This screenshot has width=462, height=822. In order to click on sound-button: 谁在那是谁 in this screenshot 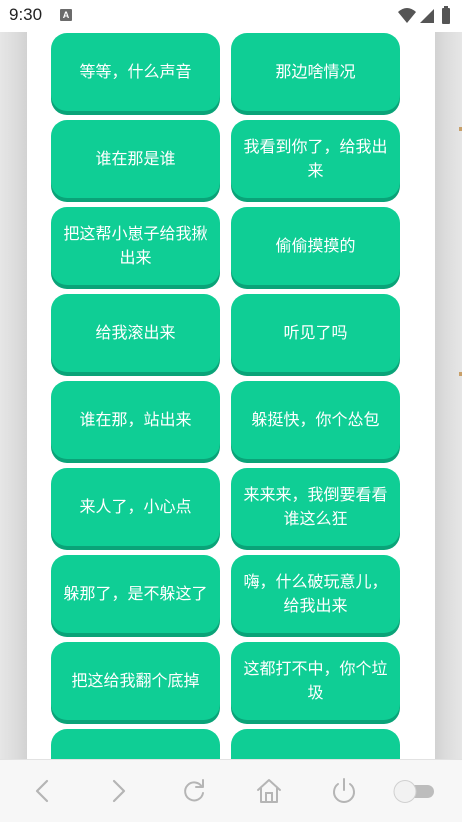, I will do `click(135, 159)`.